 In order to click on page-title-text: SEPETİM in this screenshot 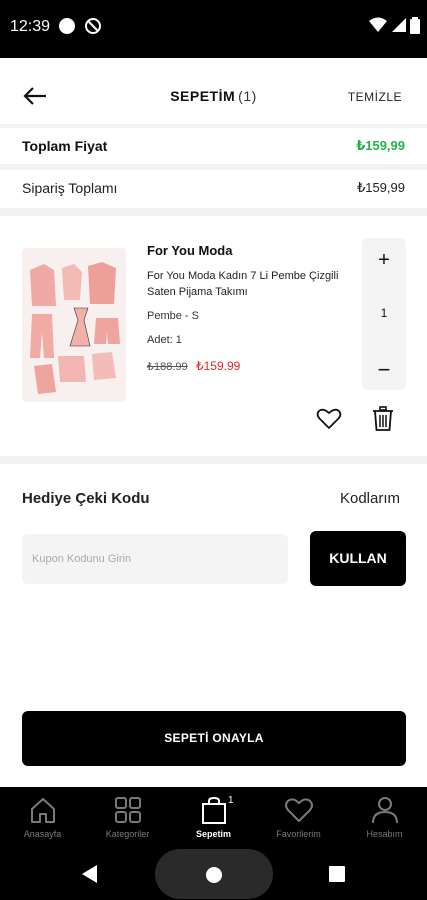, I will do `click(203, 96)`.